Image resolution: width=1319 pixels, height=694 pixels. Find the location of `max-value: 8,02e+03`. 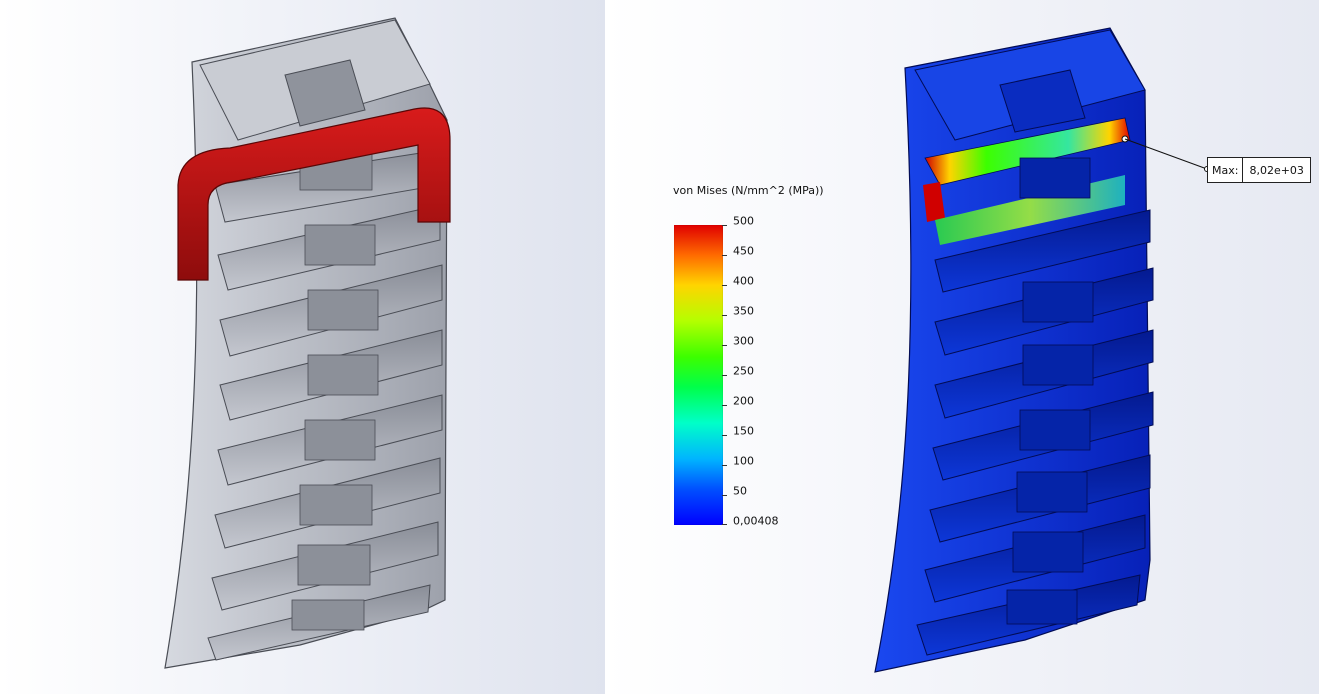

max-value: 8,02e+03 is located at coordinates (1276, 170).